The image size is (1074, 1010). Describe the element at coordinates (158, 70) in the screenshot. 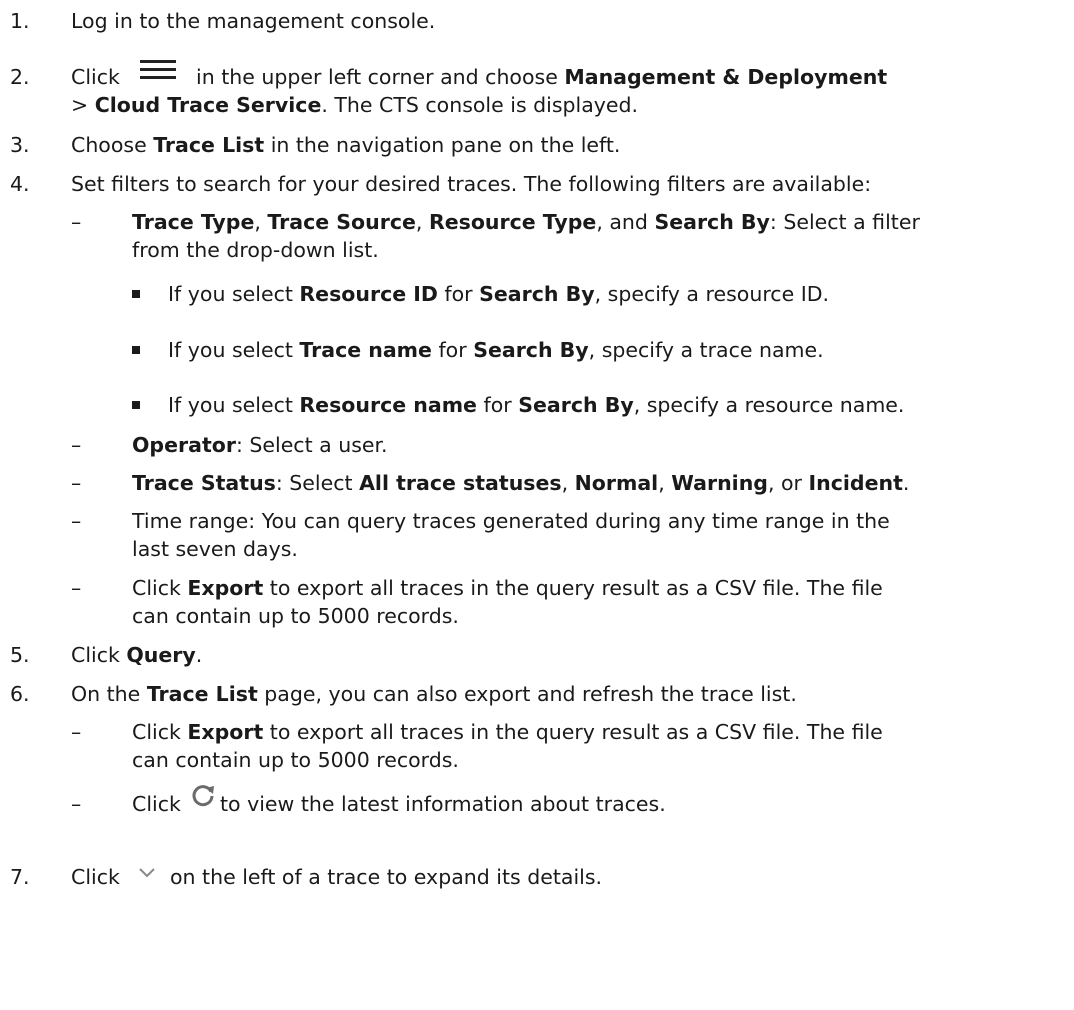

I see `menu-icon` at that location.